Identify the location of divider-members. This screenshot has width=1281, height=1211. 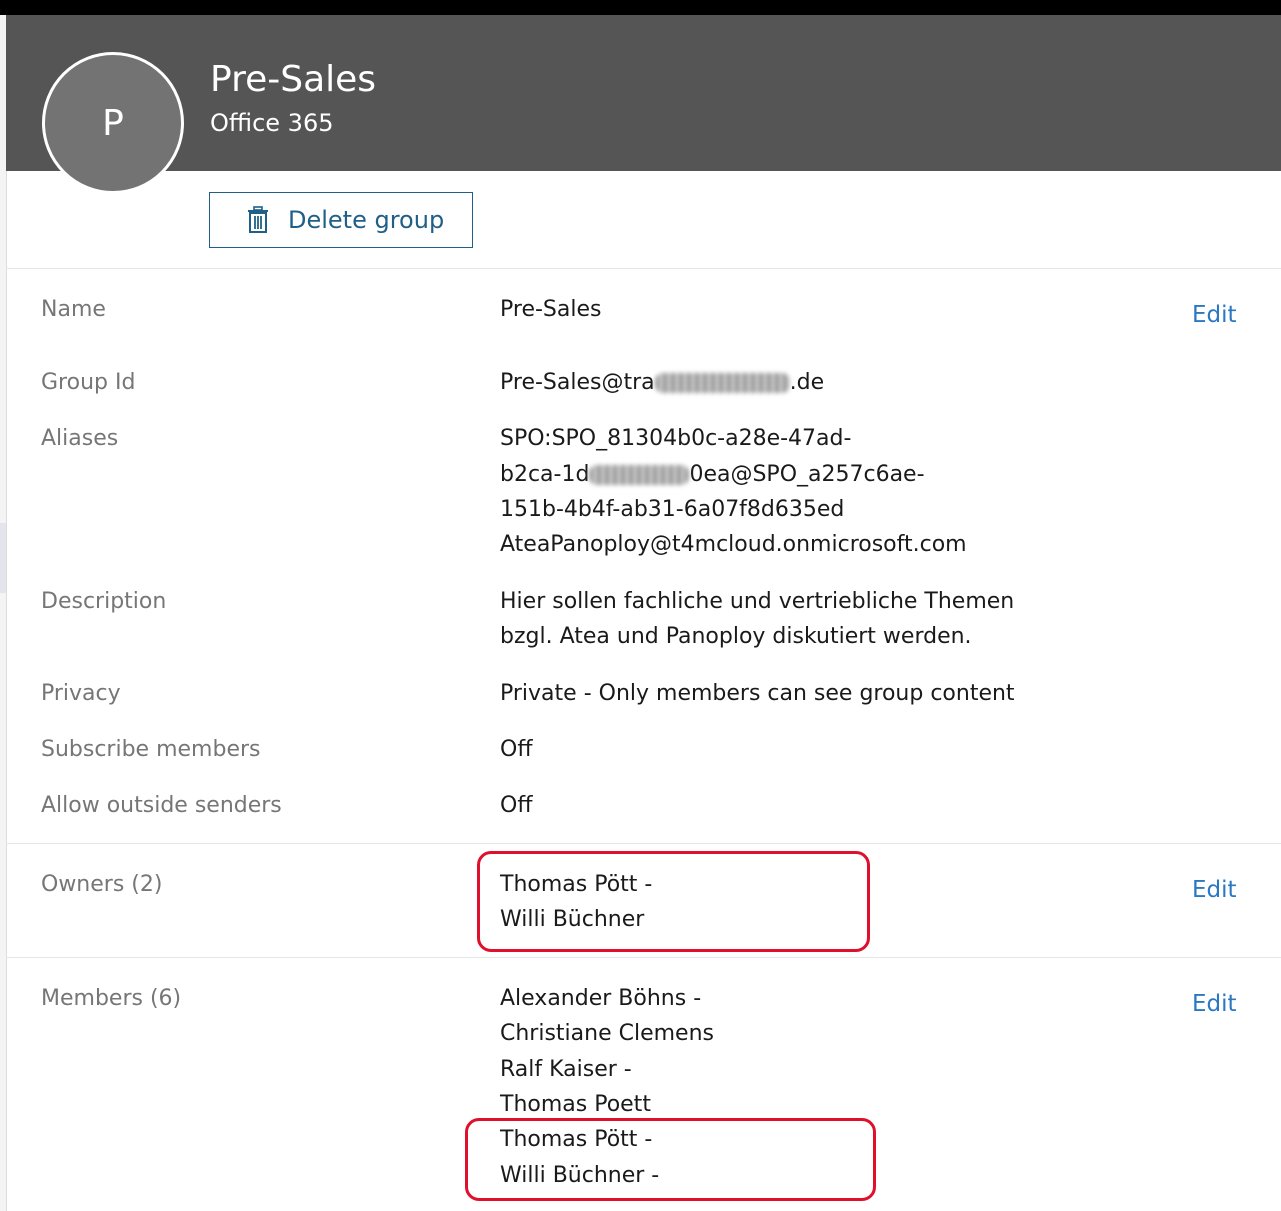
(643, 957).